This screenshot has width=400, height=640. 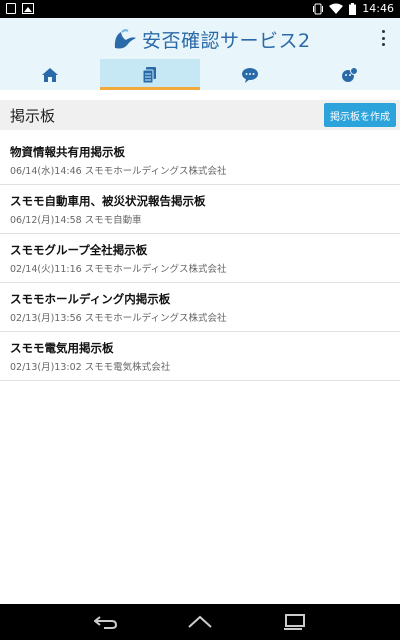 I want to click on home-button, so click(x=200, y=622).